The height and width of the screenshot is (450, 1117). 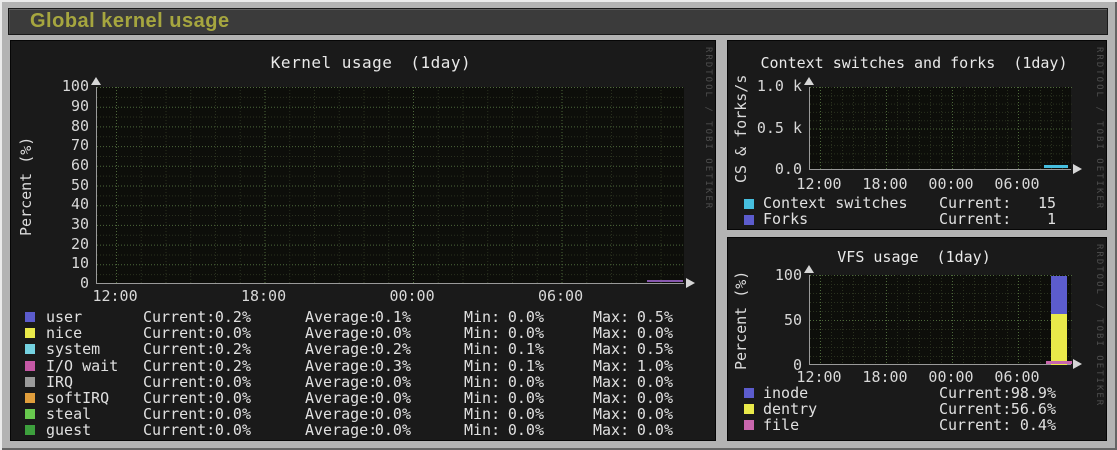 What do you see at coordinates (79, 243) in the screenshot?
I see `y-tick: 20` at bounding box center [79, 243].